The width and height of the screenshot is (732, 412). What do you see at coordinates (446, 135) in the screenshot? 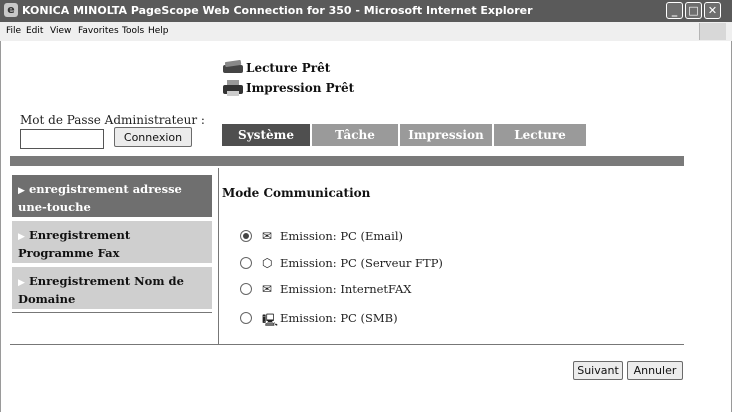
I see `tab-impression: Impression` at bounding box center [446, 135].